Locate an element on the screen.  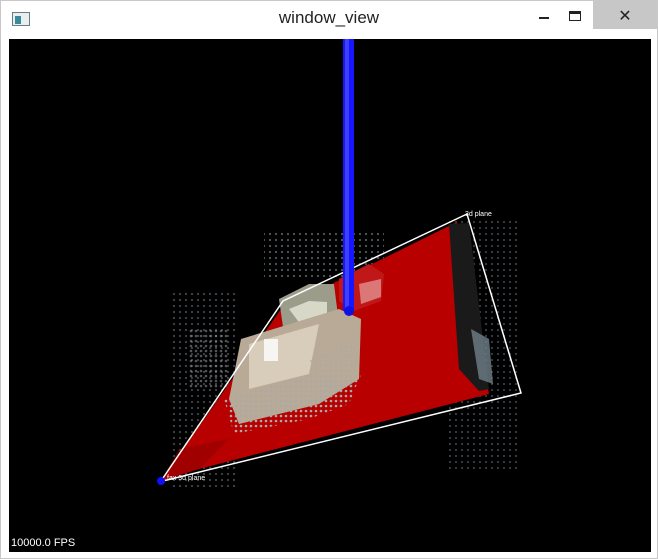
minimize-button is located at coordinates (544, 15).